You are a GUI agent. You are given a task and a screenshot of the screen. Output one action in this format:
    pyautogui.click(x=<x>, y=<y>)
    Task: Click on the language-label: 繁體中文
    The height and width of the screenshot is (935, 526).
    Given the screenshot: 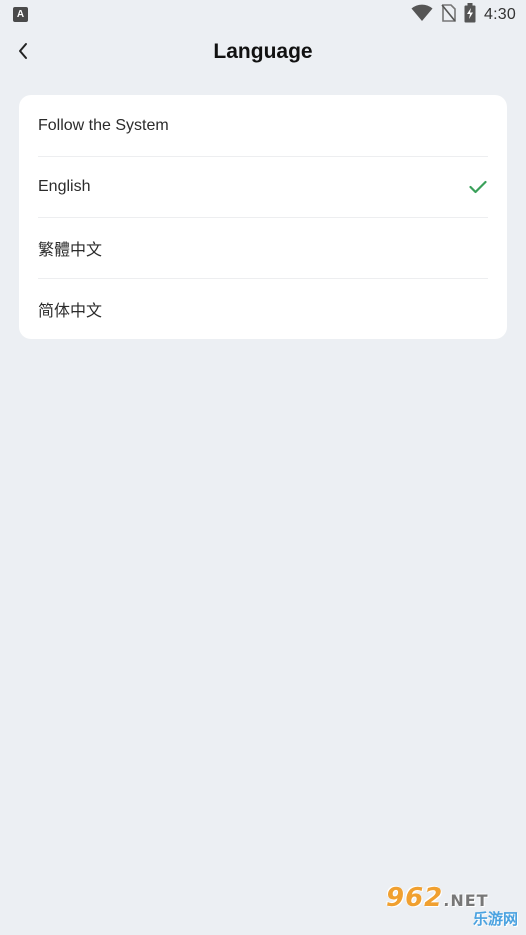 What is the action you would take?
    pyautogui.click(x=70, y=249)
    